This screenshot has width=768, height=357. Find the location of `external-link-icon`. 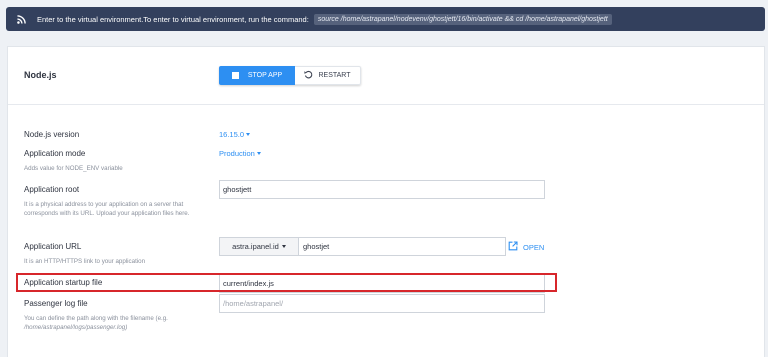

external-link-icon is located at coordinates (515, 247).